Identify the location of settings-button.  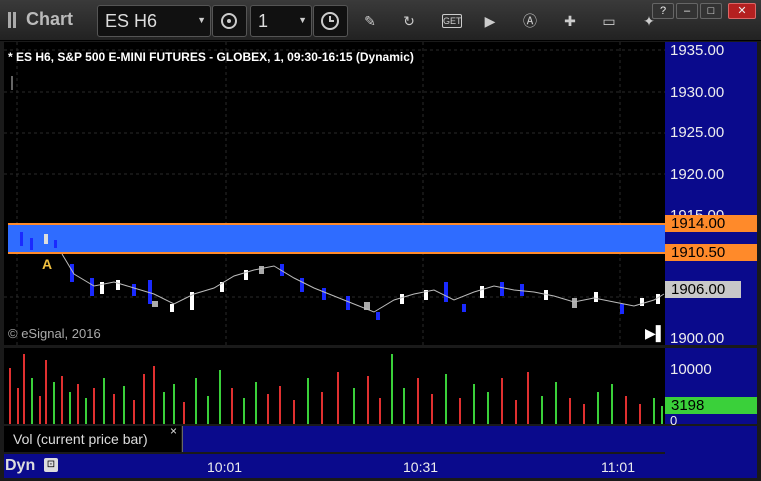
(229, 21).